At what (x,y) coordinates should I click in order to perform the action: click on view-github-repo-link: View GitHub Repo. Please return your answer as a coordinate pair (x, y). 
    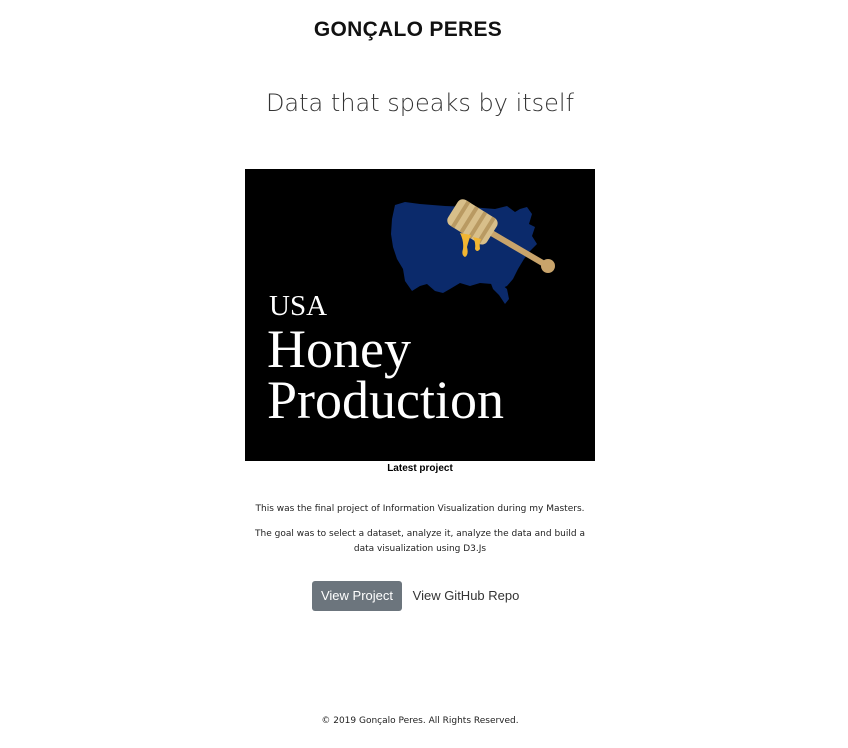
    Looking at the image, I should click on (466, 596).